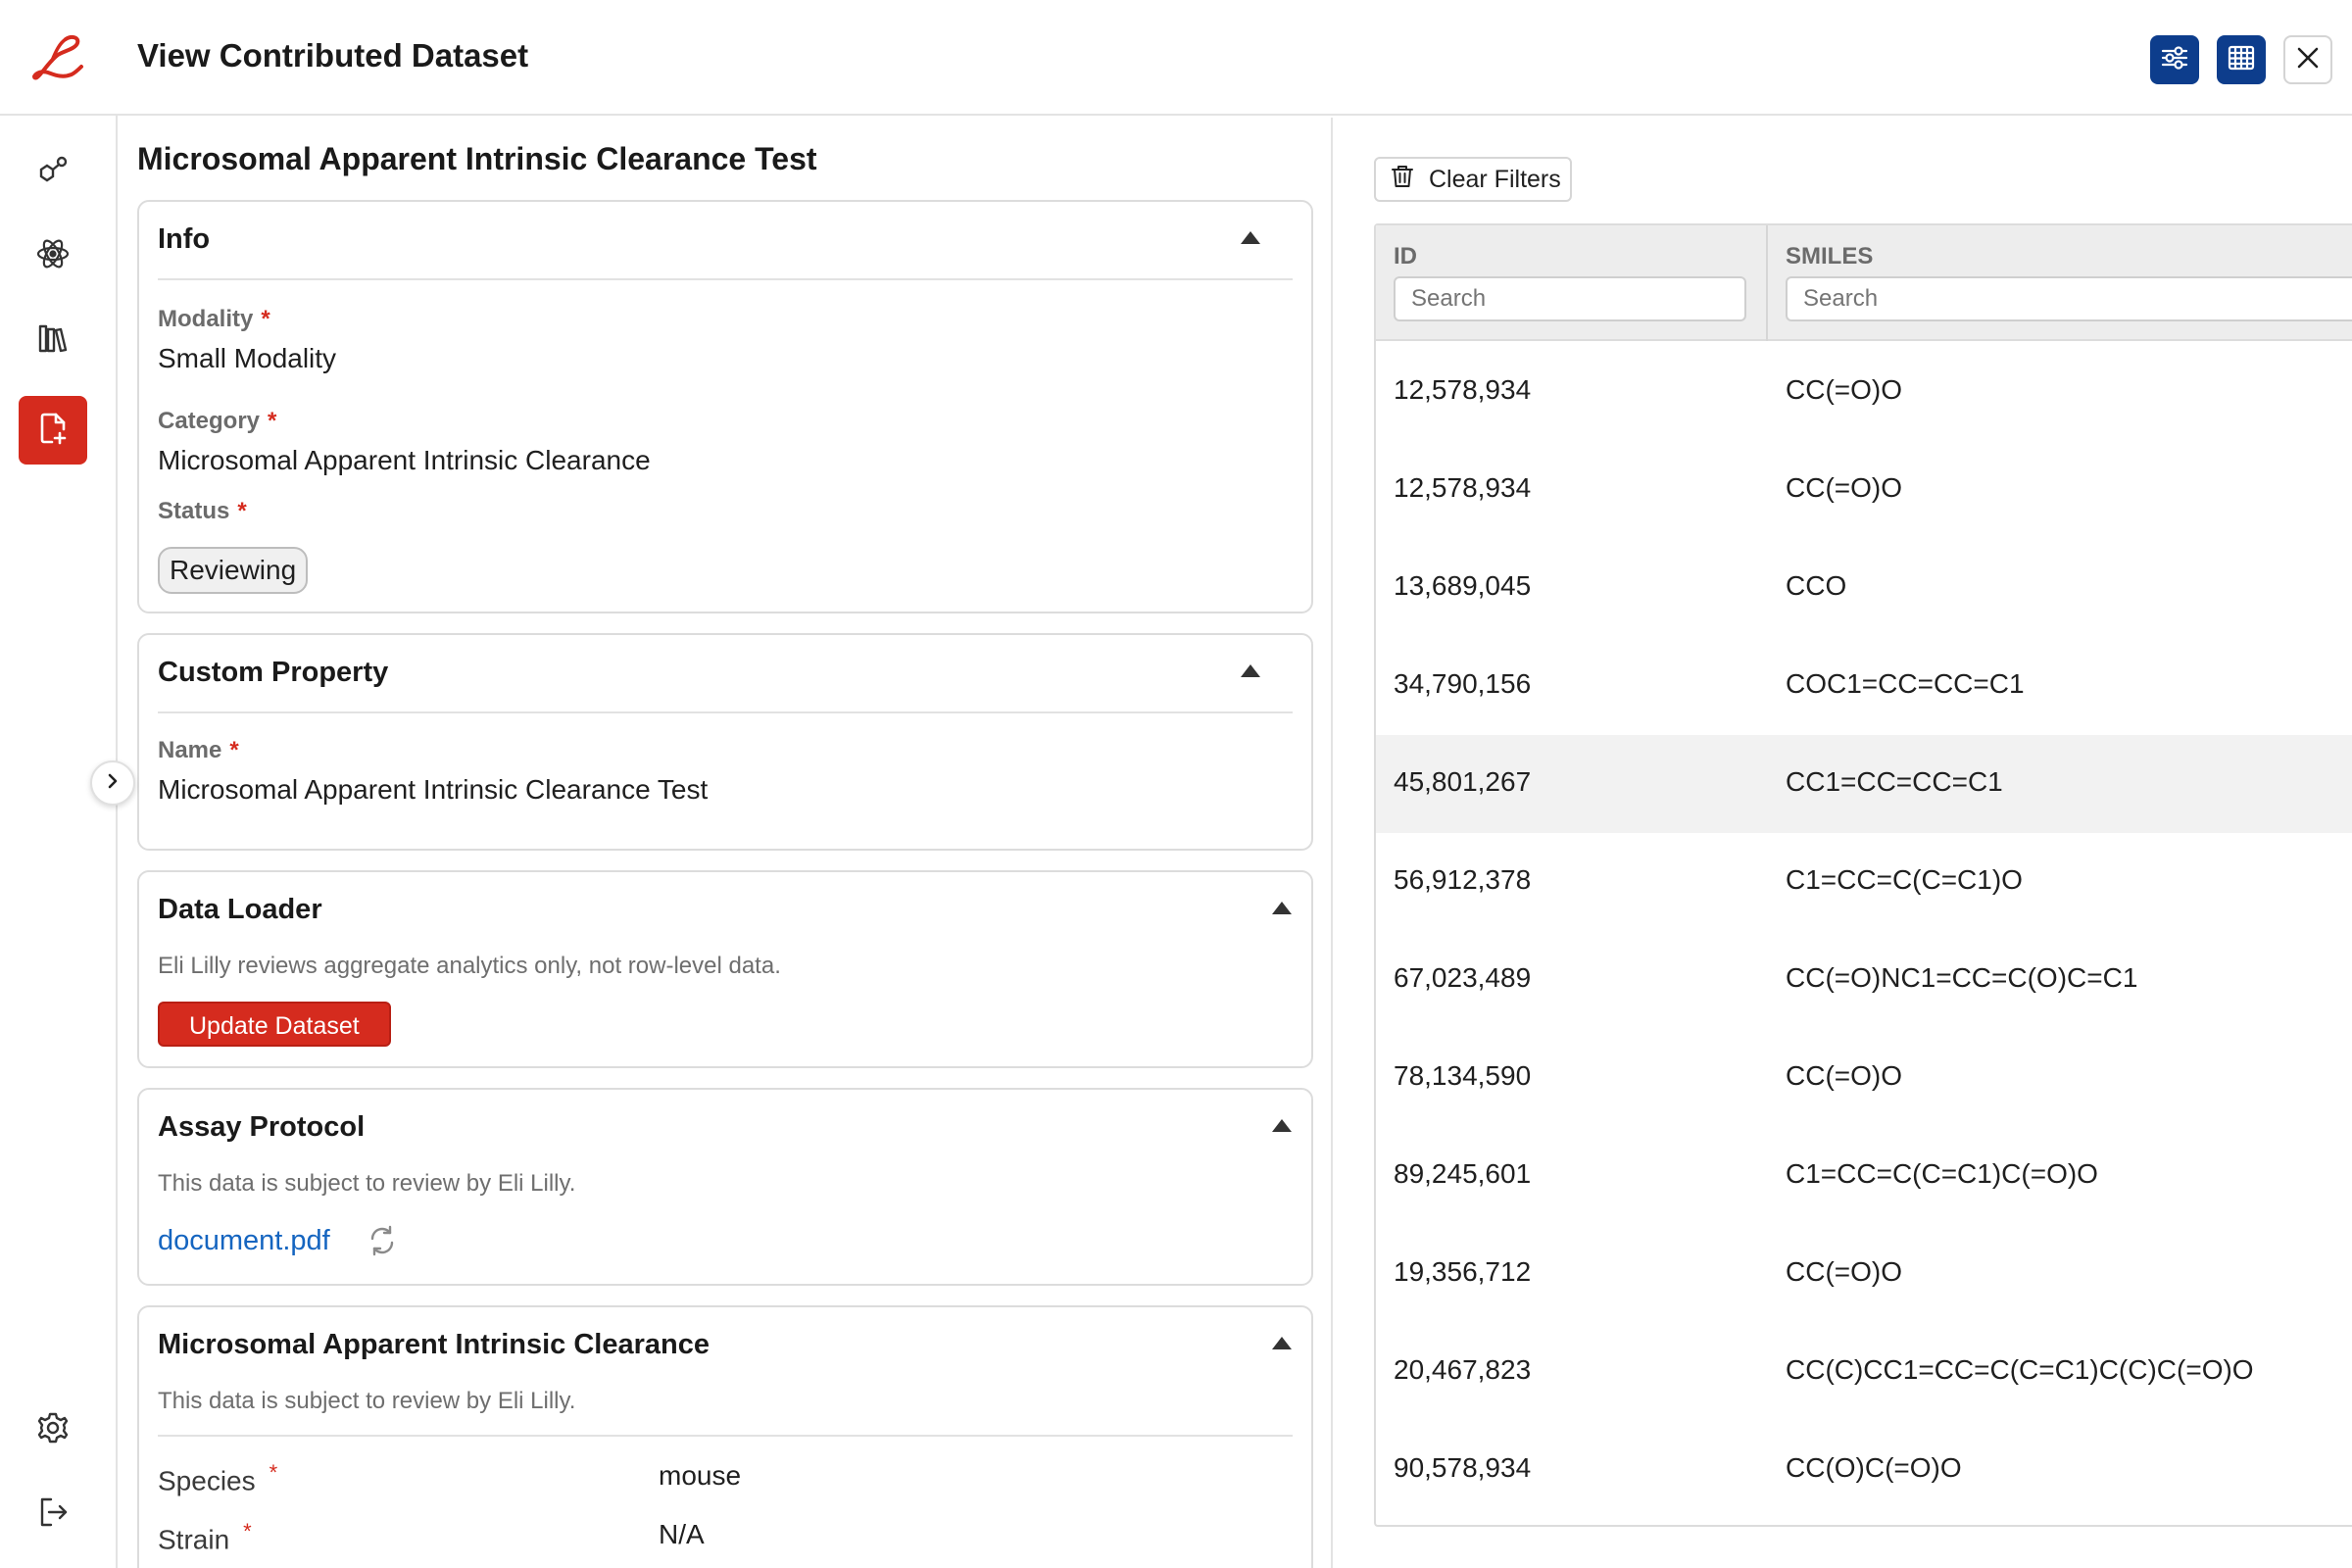  What do you see at coordinates (247, 358) in the screenshot?
I see `modality-value: Small Modality` at bounding box center [247, 358].